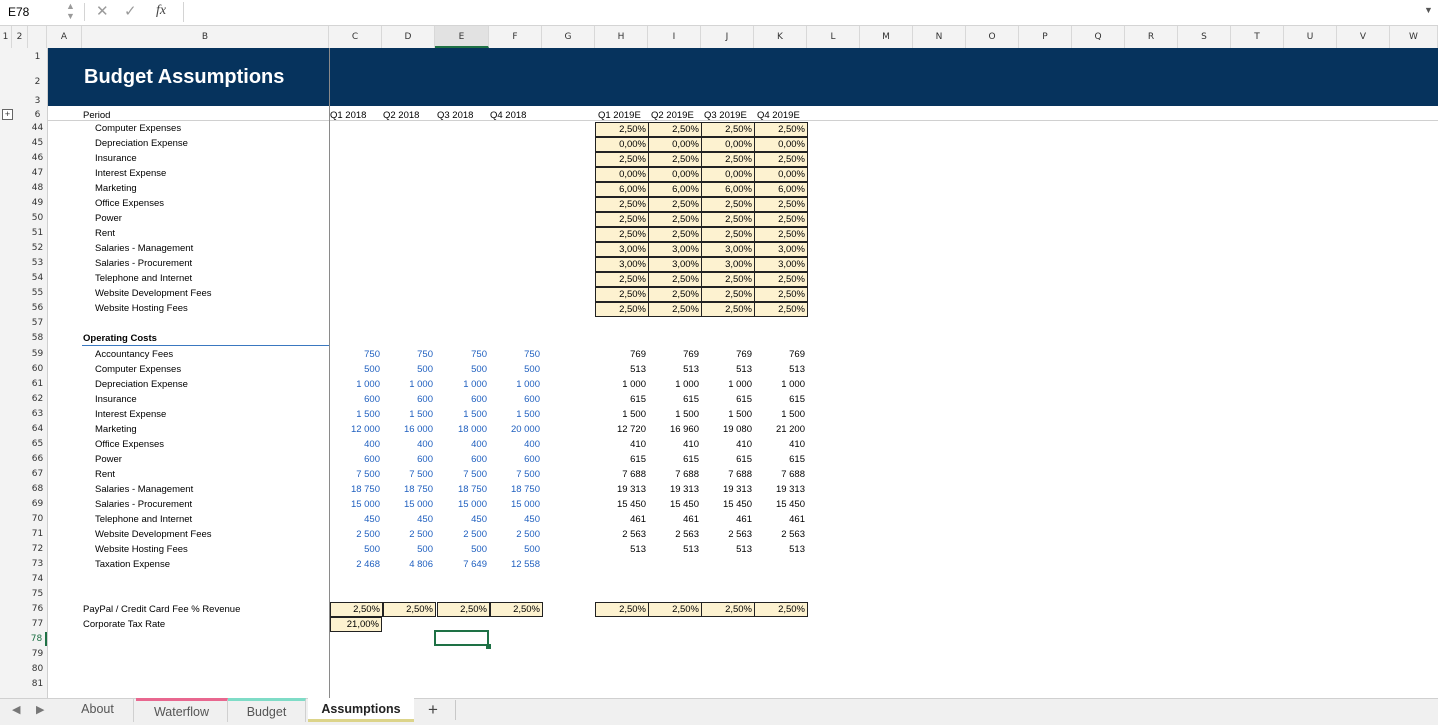 Image resolution: width=1438 pixels, height=725 pixels. What do you see at coordinates (1363, 37) in the screenshot?
I see `col-header-V: V` at bounding box center [1363, 37].